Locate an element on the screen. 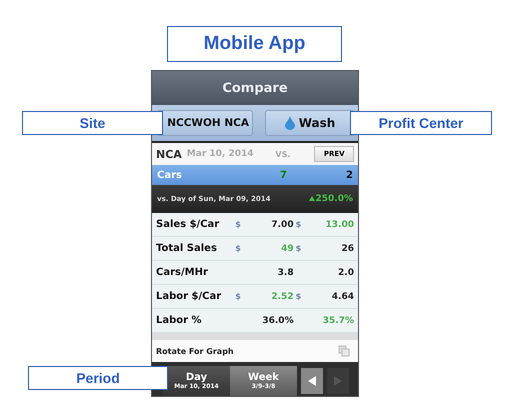 Image resolution: width=506 pixels, height=404 pixels. metric-value: 49 is located at coordinates (287, 249).